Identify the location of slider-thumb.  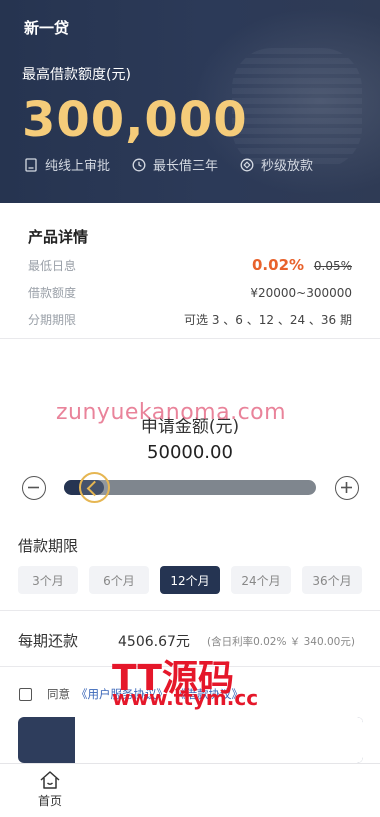
(94, 487).